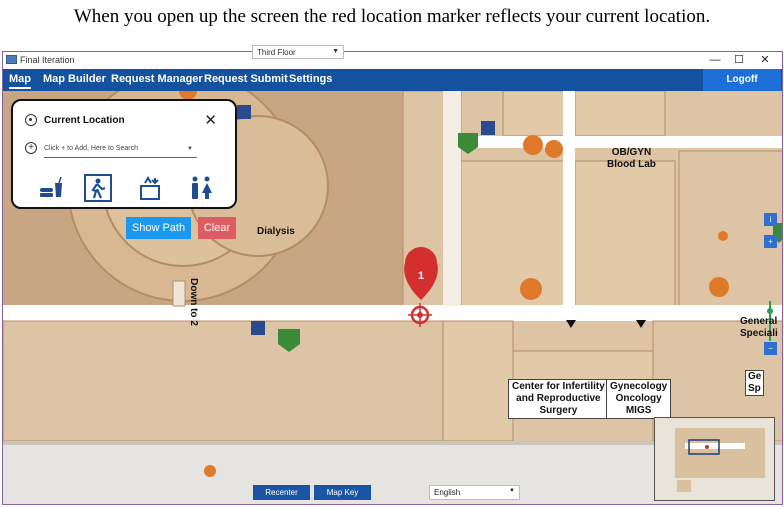 The height and width of the screenshot is (507, 784). Describe the element at coordinates (74, 79) in the screenshot. I see `menu-map-builder: Map Builder` at that location.